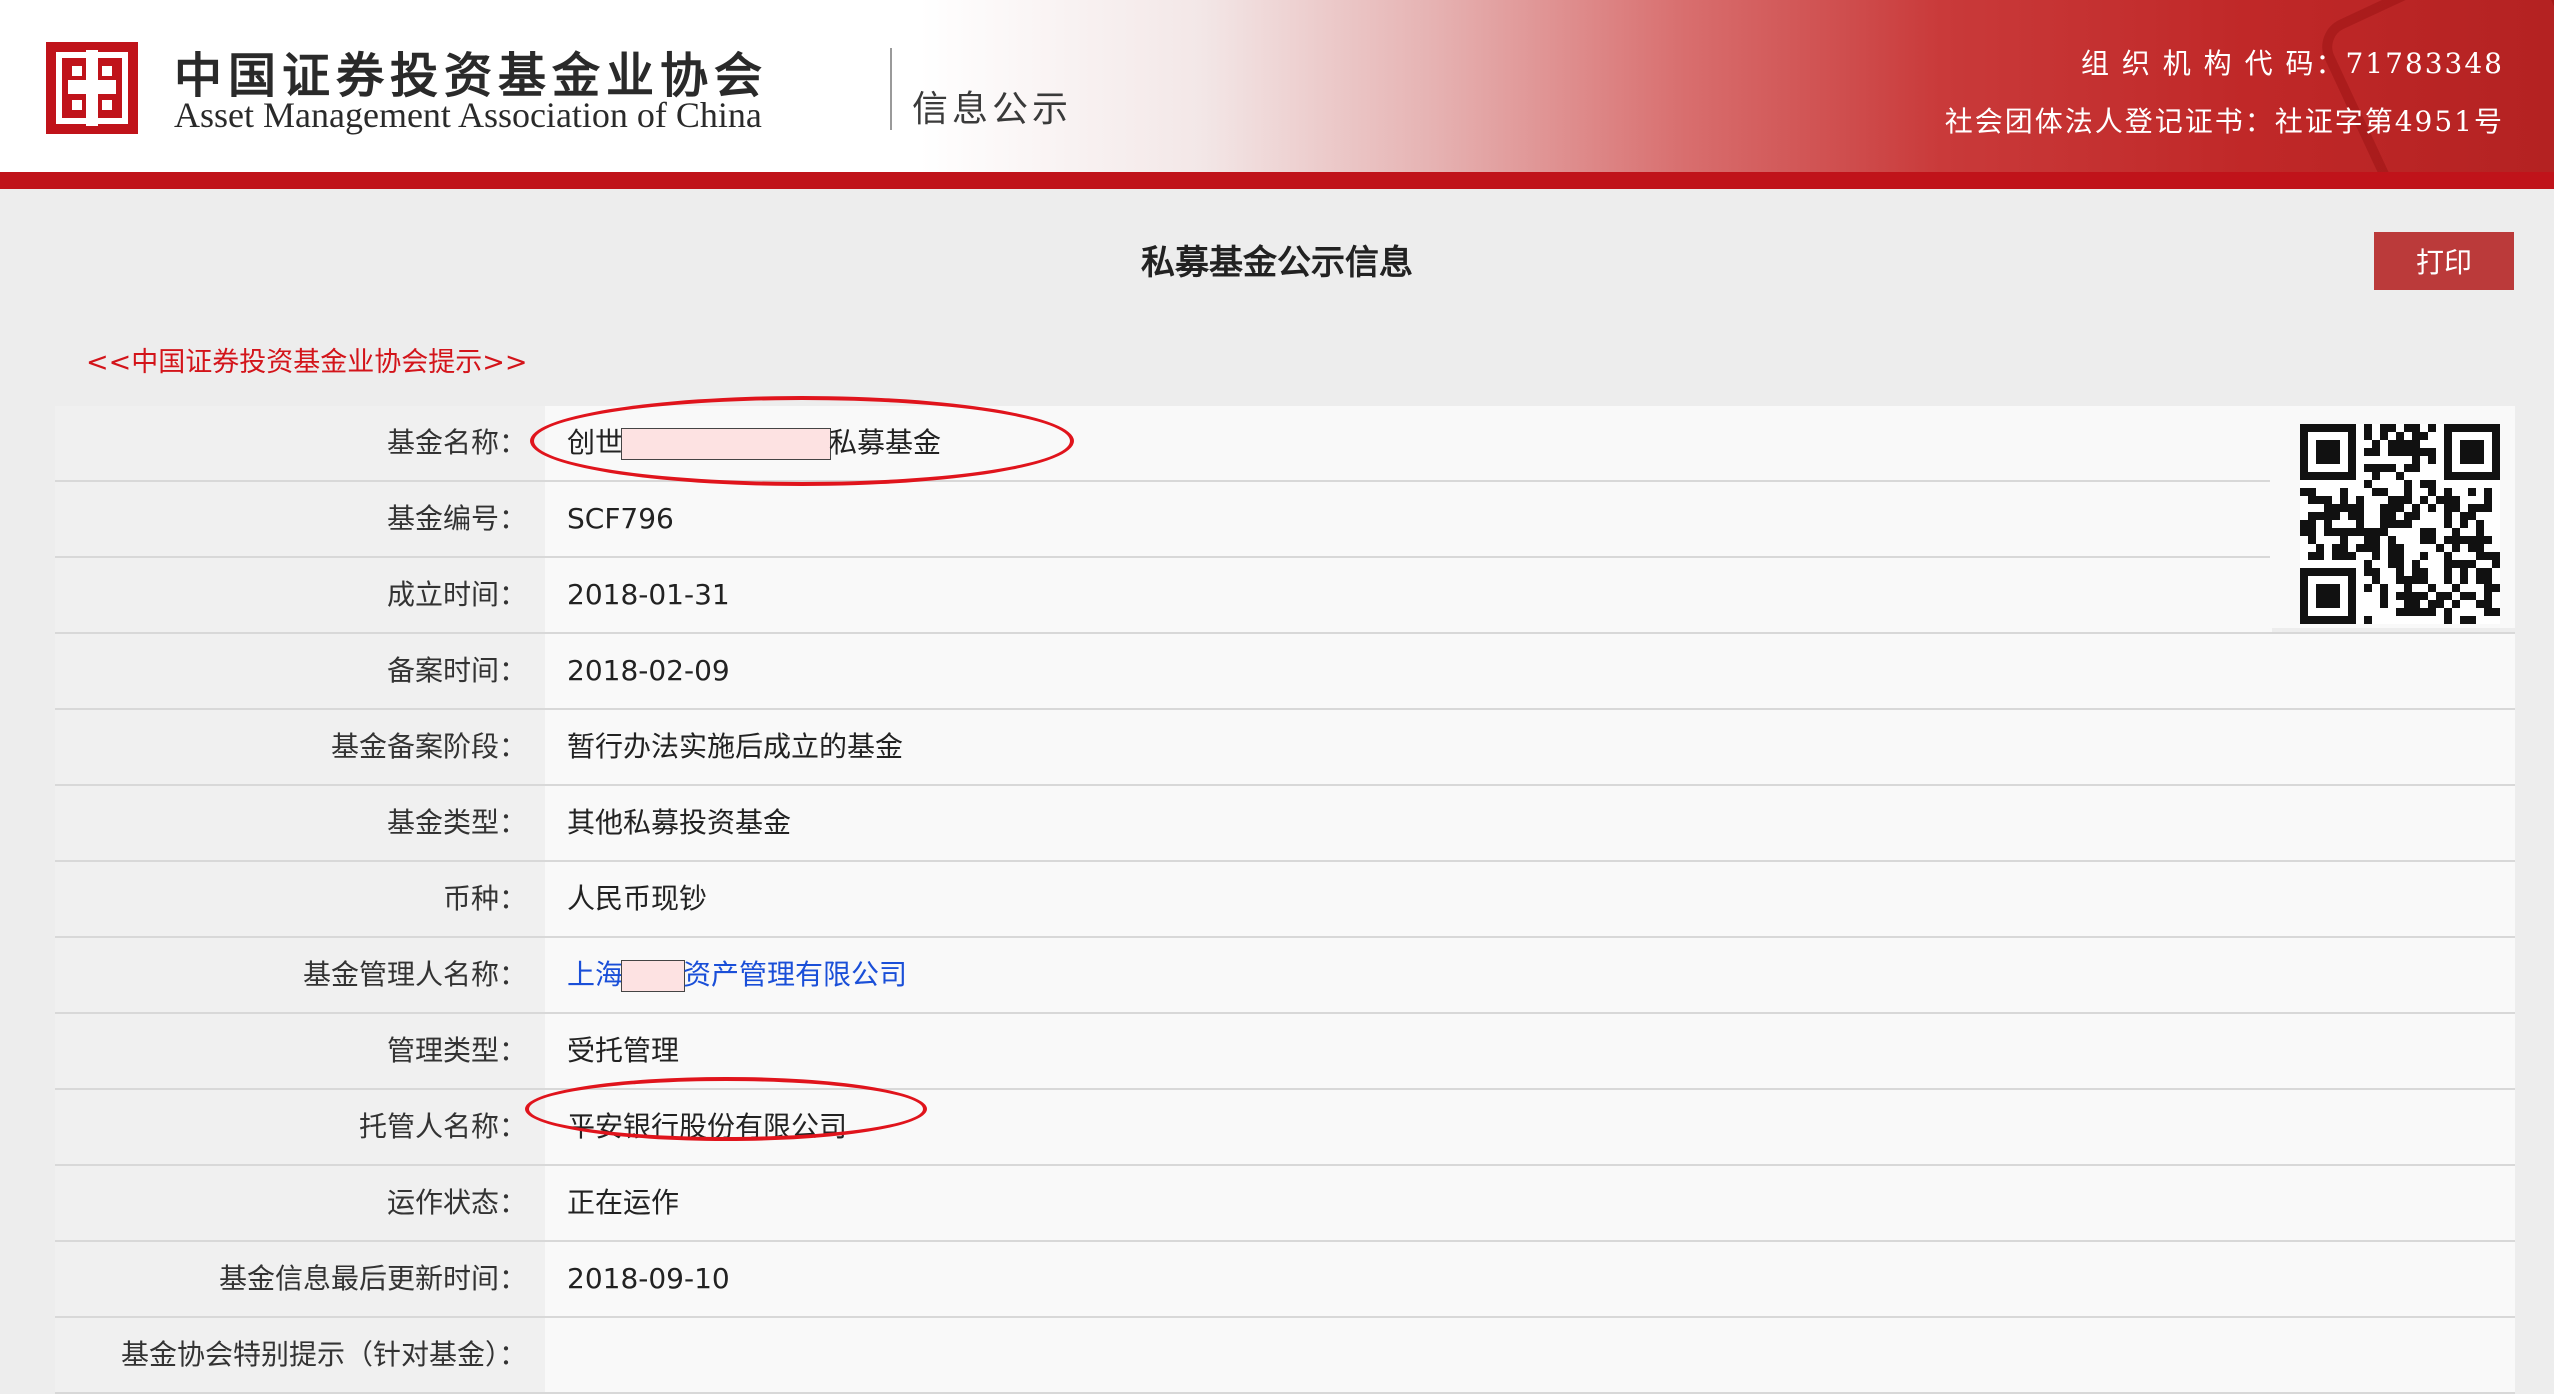 The image size is (2554, 1394). Describe the element at coordinates (300, 443) in the screenshot. I see `fund-name-label: 基金名称：` at that location.